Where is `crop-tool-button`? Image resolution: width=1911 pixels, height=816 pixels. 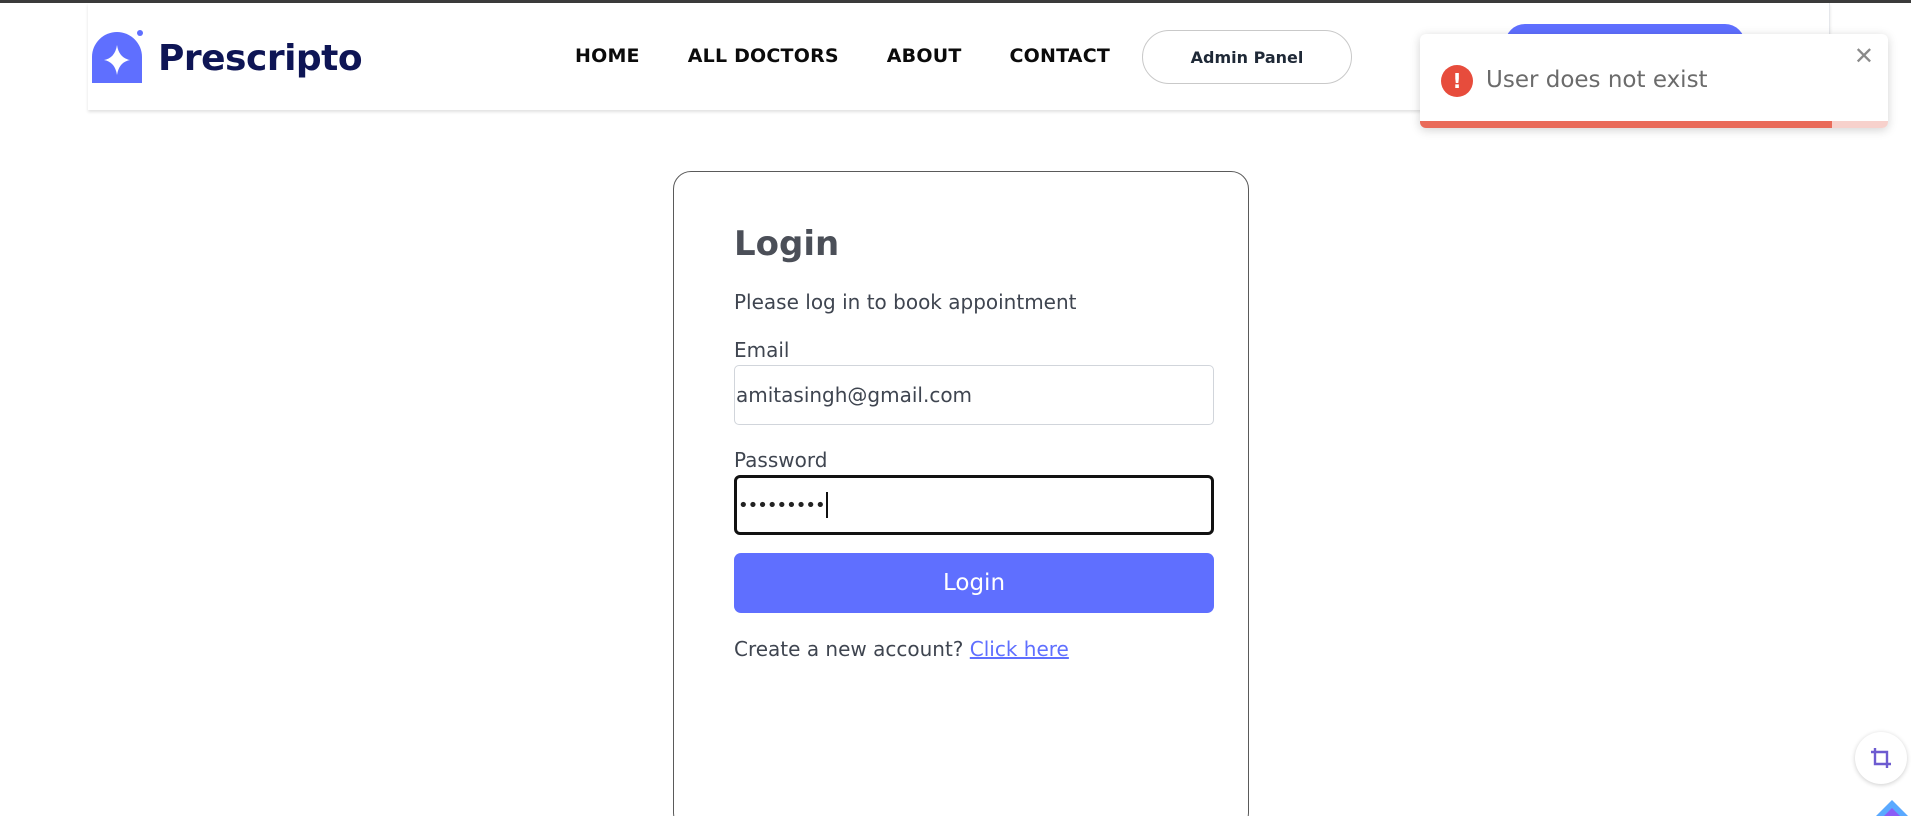
crop-tool-button is located at coordinates (1881, 758).